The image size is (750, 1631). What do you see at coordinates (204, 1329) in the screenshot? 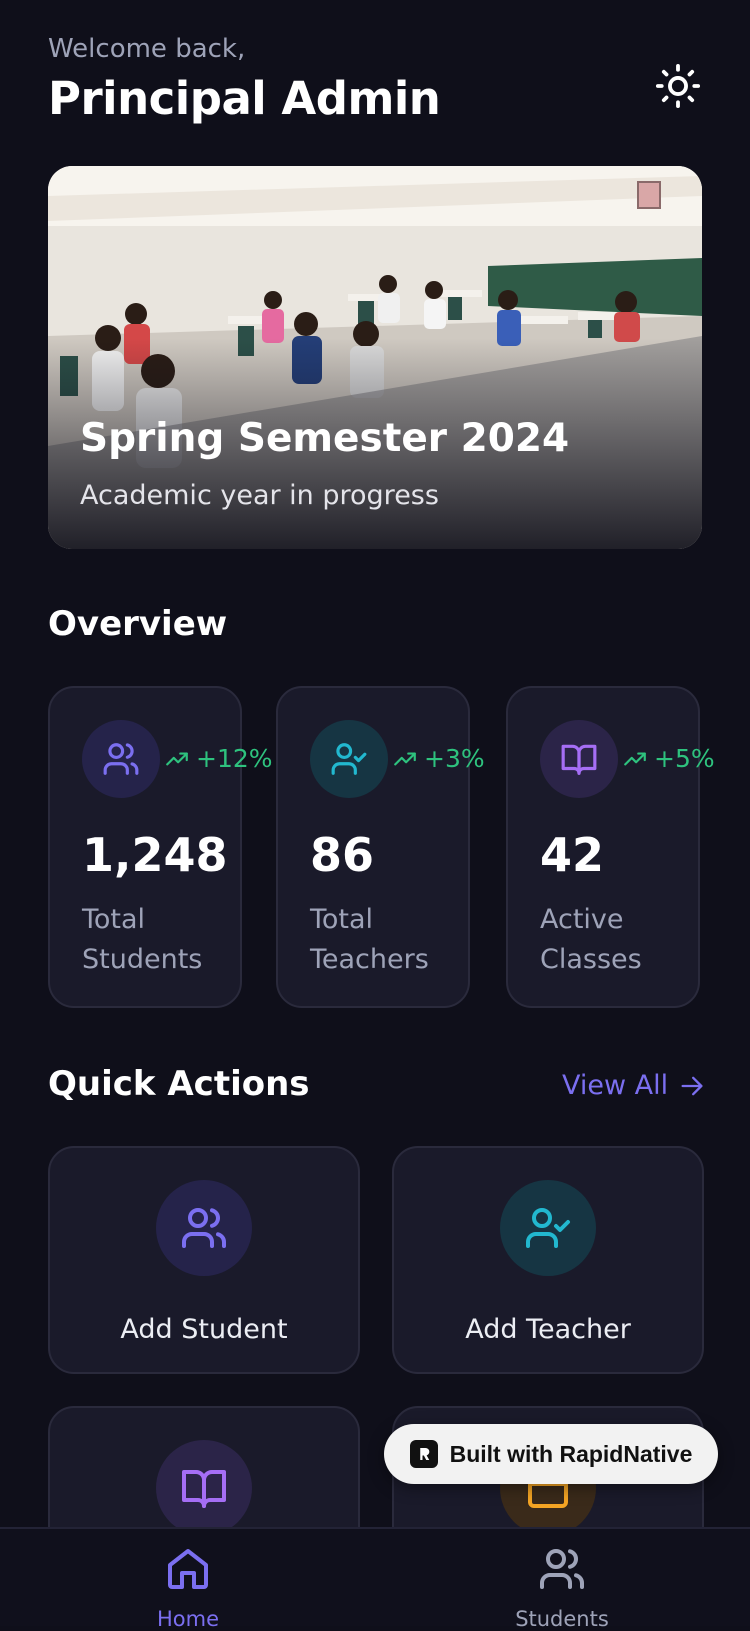
I see `action-label: Add Student` at bounding box center [204, 1329].